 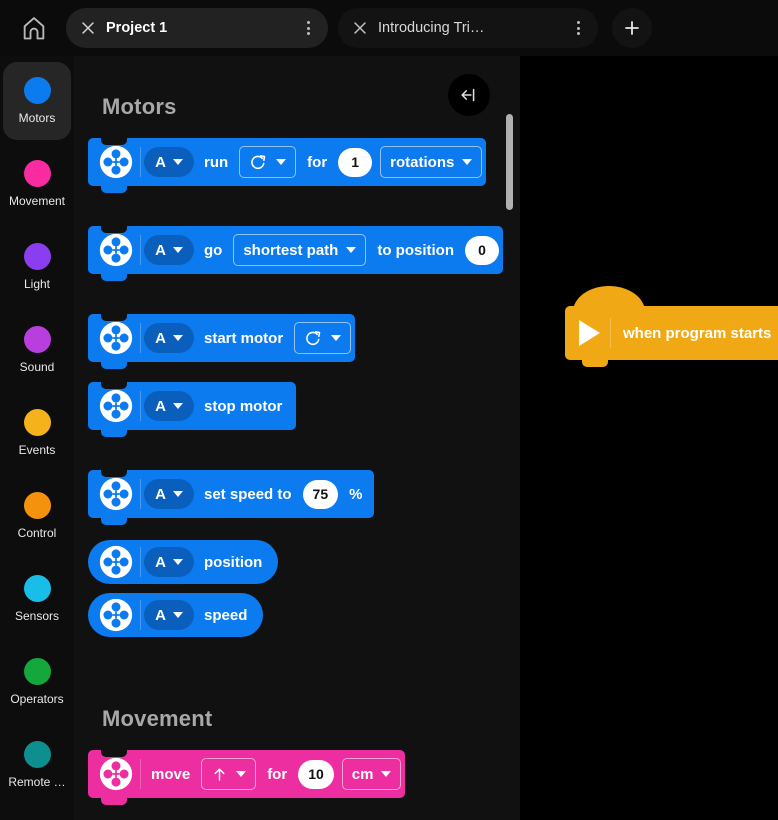 I want to click on home-button, so click(x=34, y=28).